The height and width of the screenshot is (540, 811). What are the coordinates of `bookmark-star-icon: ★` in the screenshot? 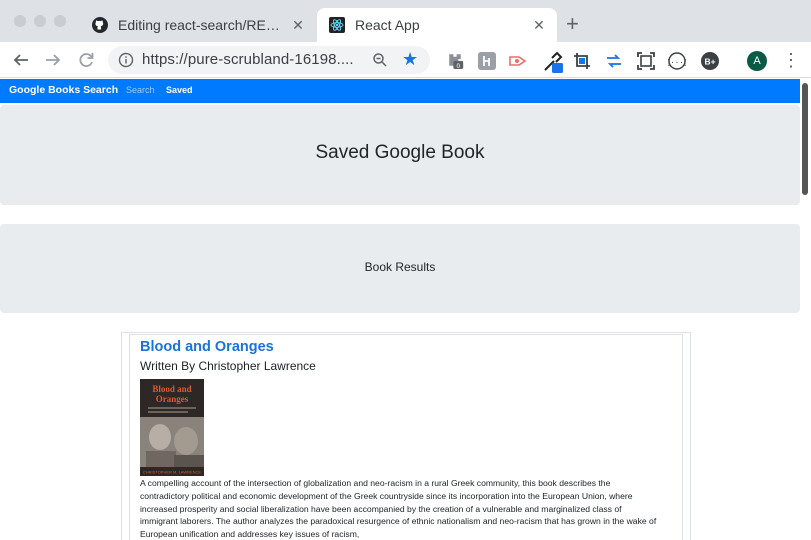 It's located at (410, 59).